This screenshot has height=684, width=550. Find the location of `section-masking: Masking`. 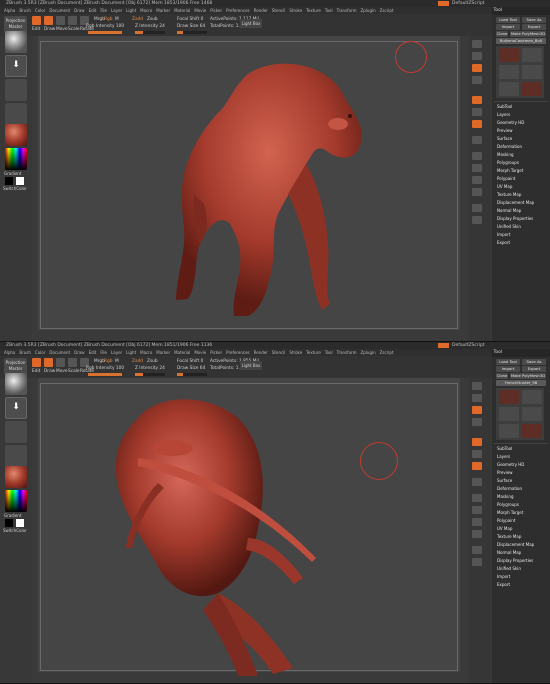

section-masking: Masking is located at coordinates (505, 496).